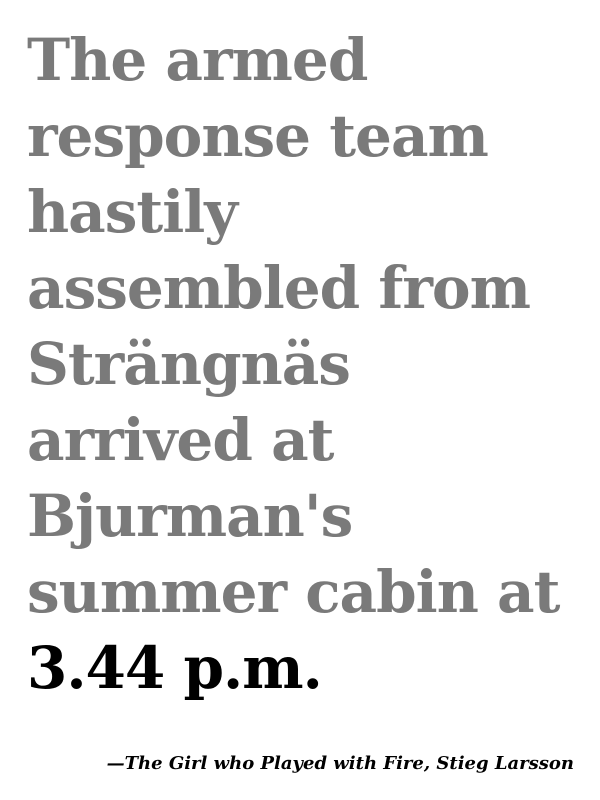  Describe the element at coordinates (190, 516) in the screenshot. I see `quote-line: Bjurman's` at that location.